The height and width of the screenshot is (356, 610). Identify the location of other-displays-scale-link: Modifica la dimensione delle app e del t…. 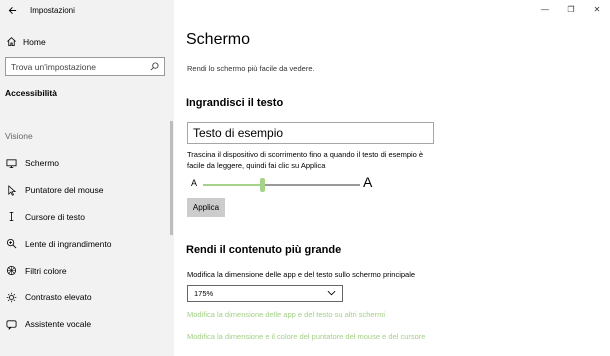
(286, 314).